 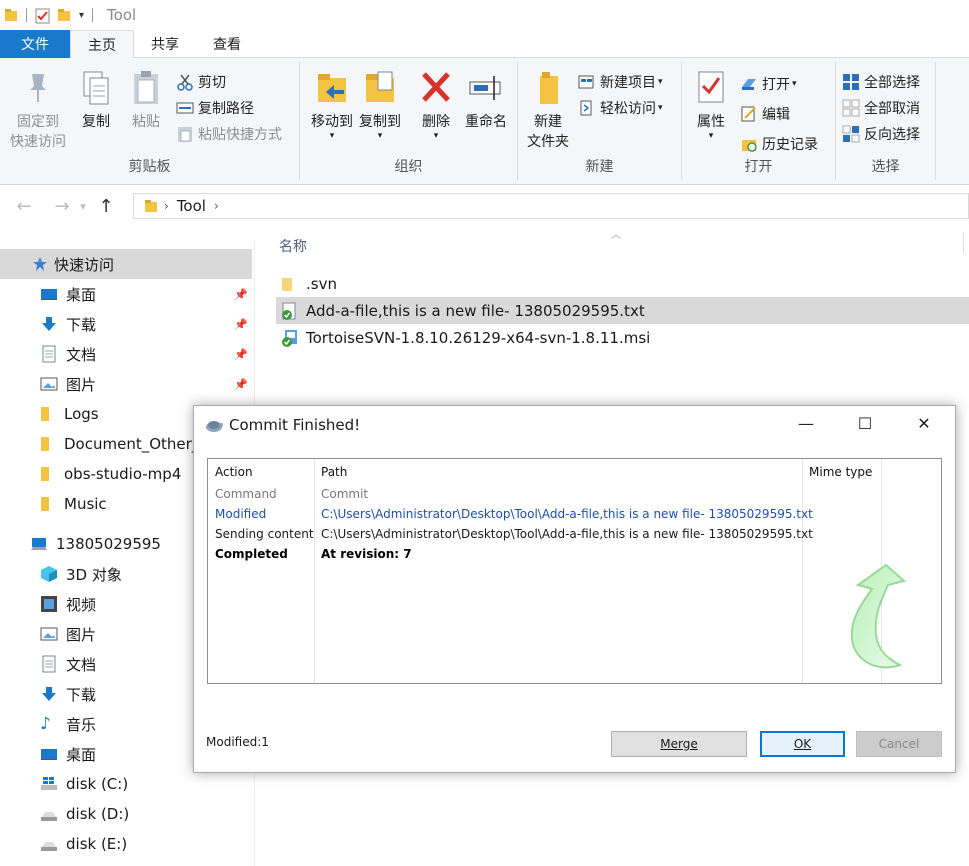 I want to click on column-header-mime-type: Mime type, so click(x=840, y=472).